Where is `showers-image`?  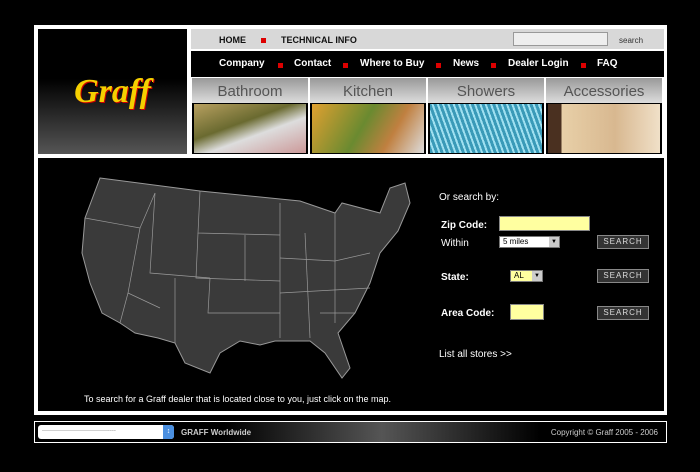 showers-image is located at coordinates (486, 128).